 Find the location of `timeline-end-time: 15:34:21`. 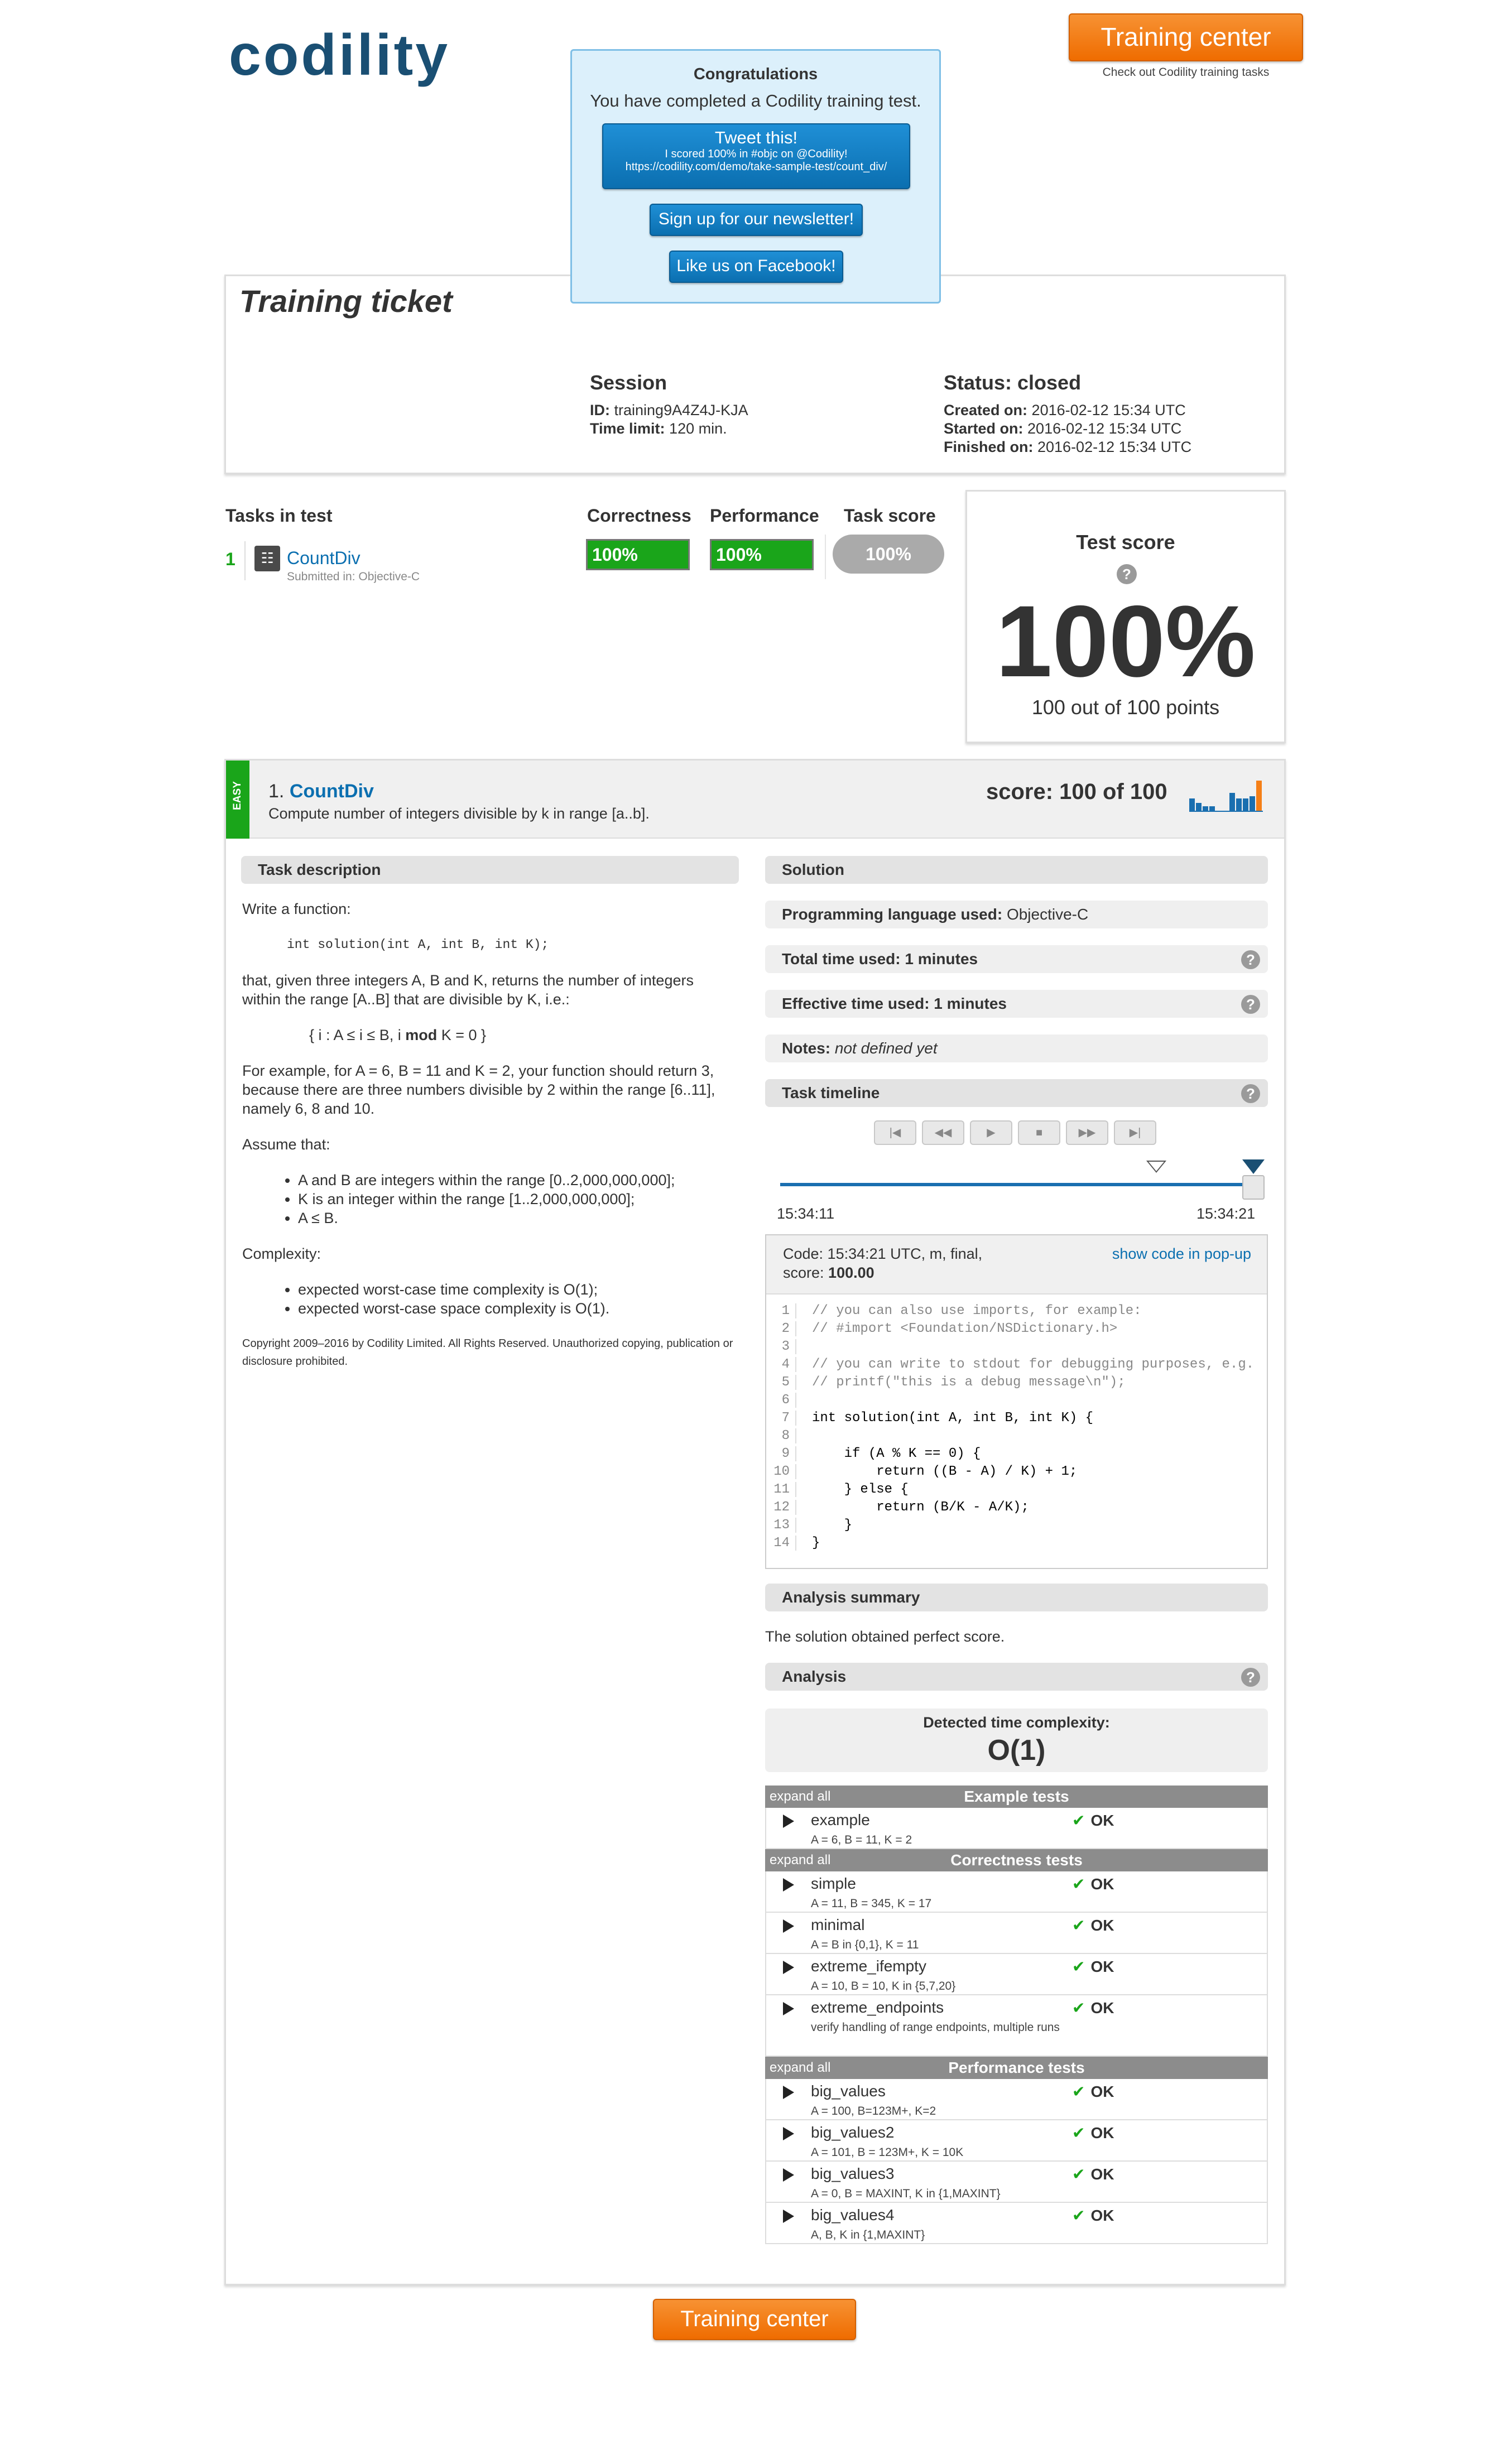

timeline-end-time: 15:34:21 is located at coordinates (1226, 1214).